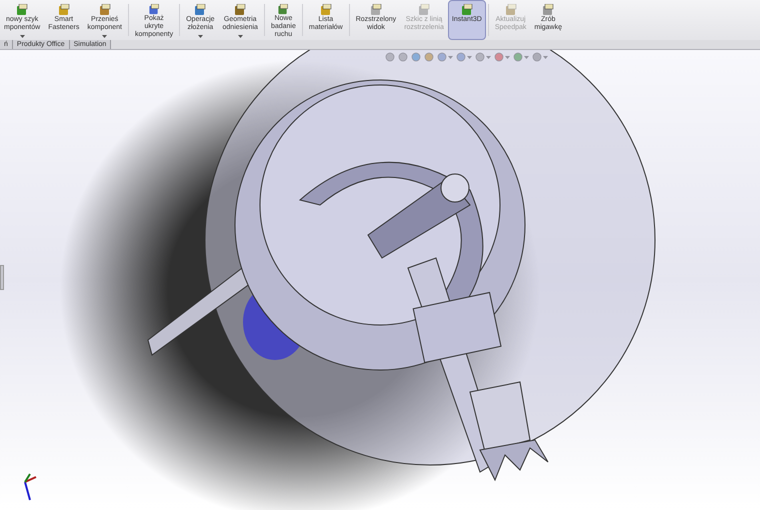 The width and height of the screenshot is (760, 510). Describe the element at coordinates (2, 277) in the screenshot. I see `panel-handle` at that location.